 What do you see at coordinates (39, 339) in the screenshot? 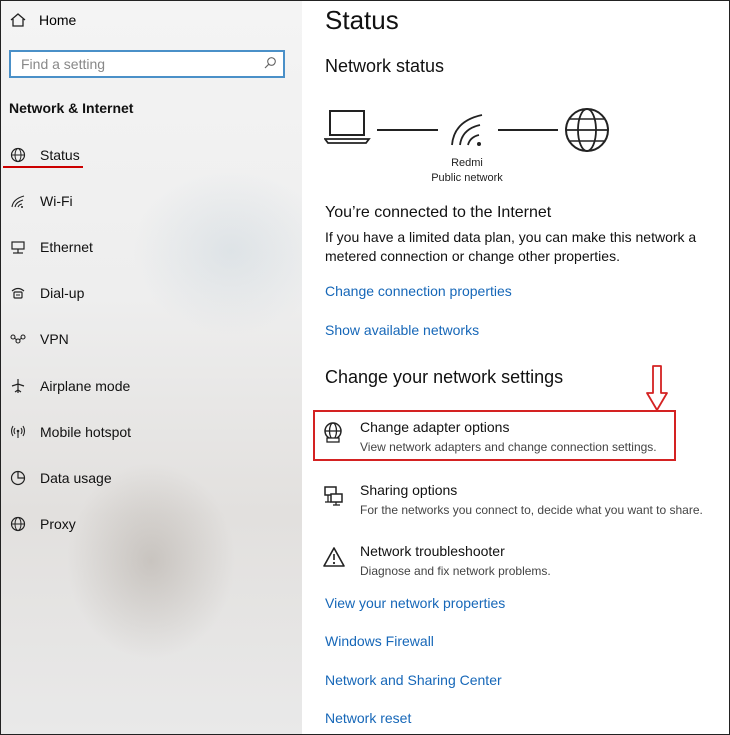
I see `sidebar-item-vpn: VPN` at bounding box center [39, 339].